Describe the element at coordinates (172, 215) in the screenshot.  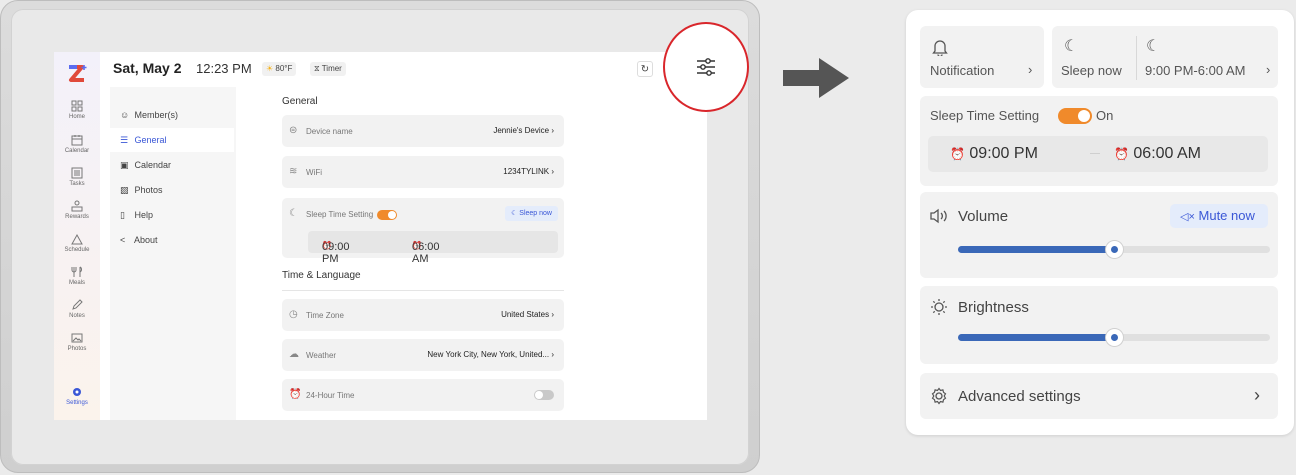
I see `settings-menu-help: ▯ Help` at that location.